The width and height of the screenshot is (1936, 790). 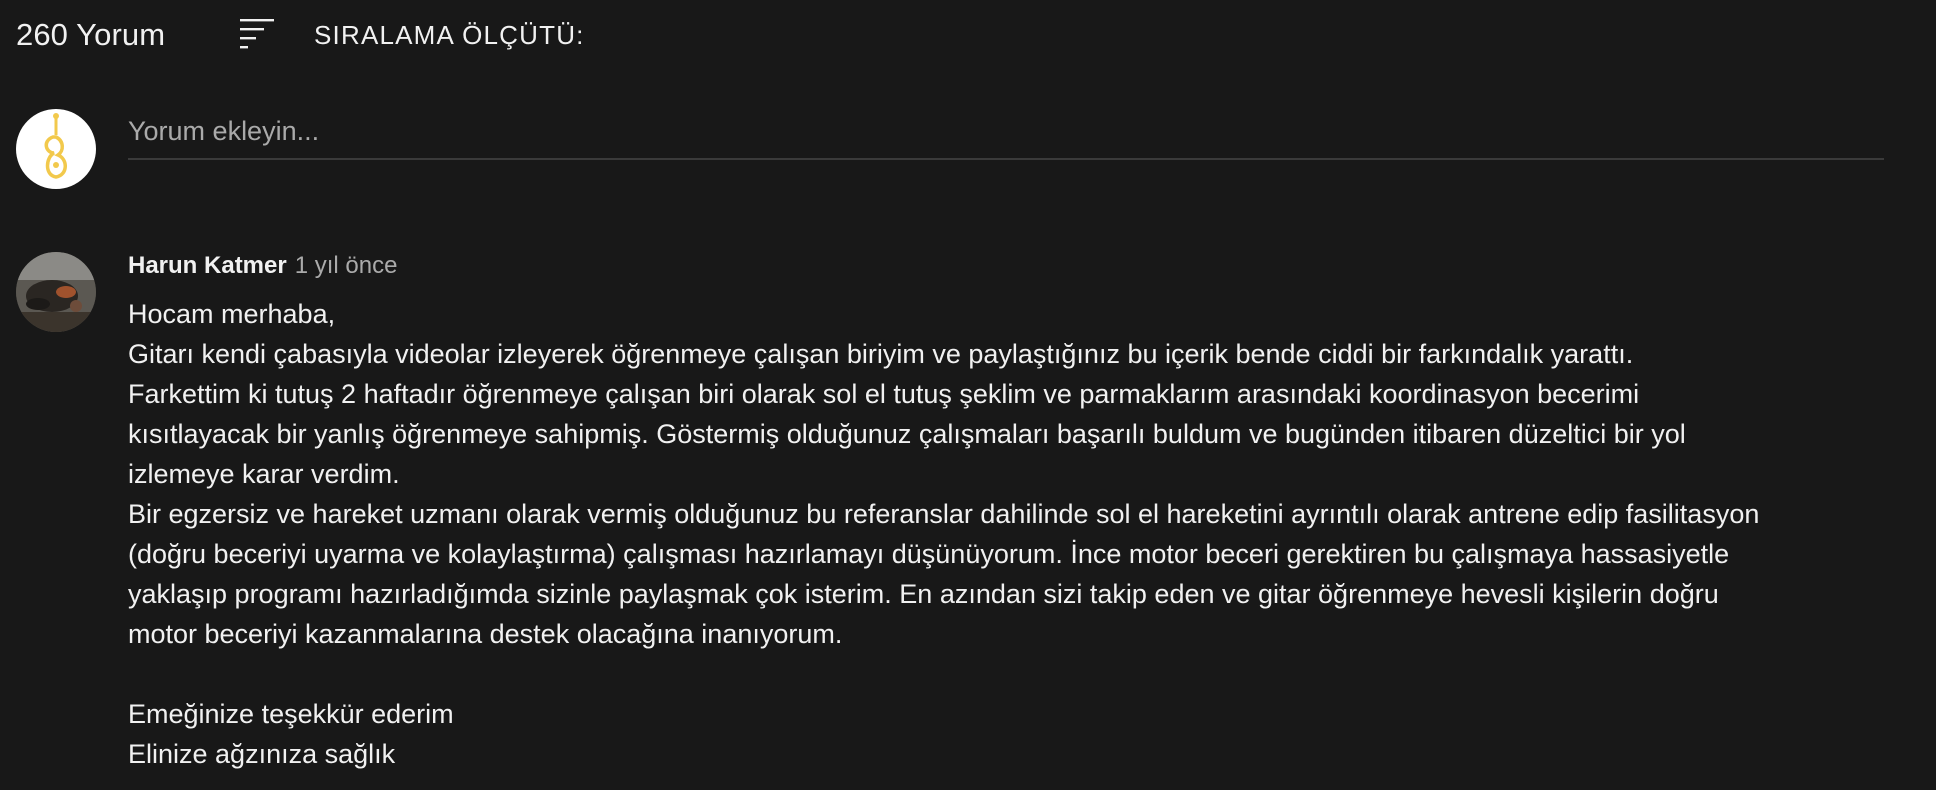 What do you see at coordinates (55, 146) in the screenshot?
I see `guitar-logo-icon` at bounding box center [55, 146].